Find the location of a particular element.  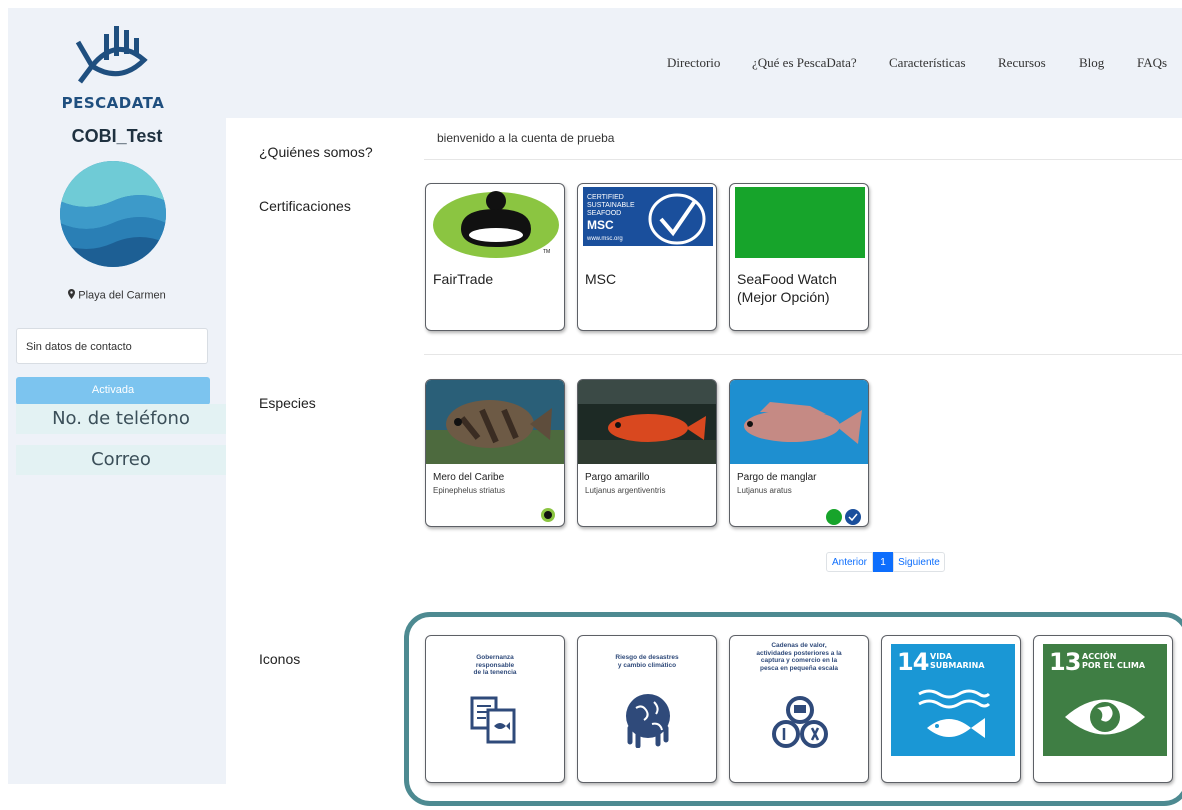

species-card-pargo-manglar: Pargo de manglar Lutjanus aratus is located at coordinates (799, 453).